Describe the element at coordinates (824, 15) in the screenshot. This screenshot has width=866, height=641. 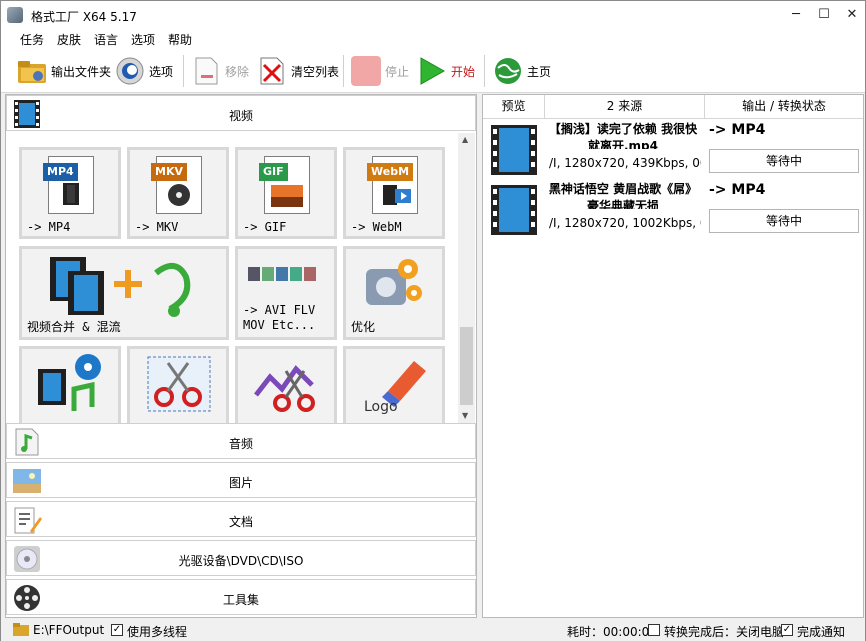
I see `maximize-button: ☐` at that location.